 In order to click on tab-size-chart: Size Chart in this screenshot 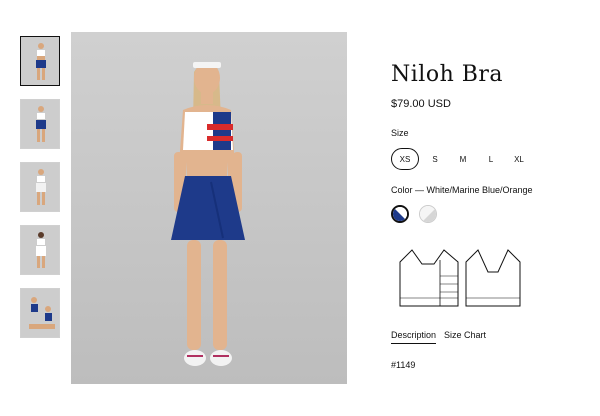, I will do `click(465, 337)`.